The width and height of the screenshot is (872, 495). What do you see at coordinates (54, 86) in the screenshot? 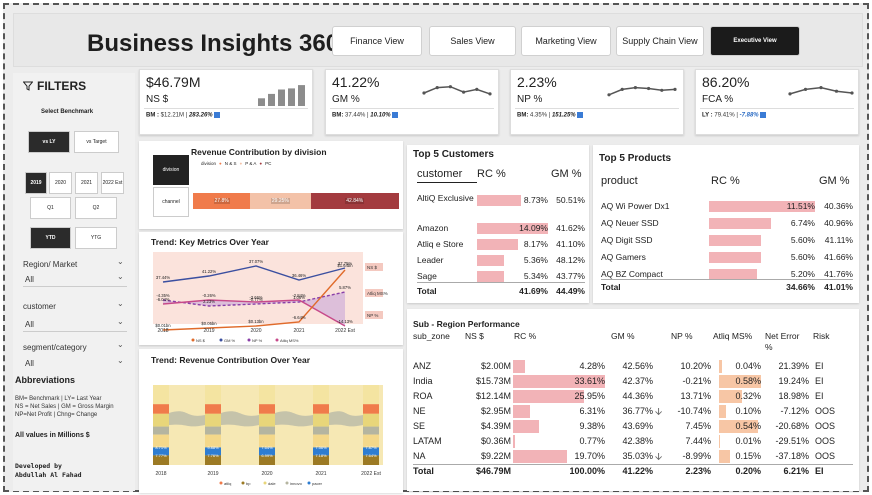
I see `filters-heading: FILTERS` at bounding box center [54, 86].